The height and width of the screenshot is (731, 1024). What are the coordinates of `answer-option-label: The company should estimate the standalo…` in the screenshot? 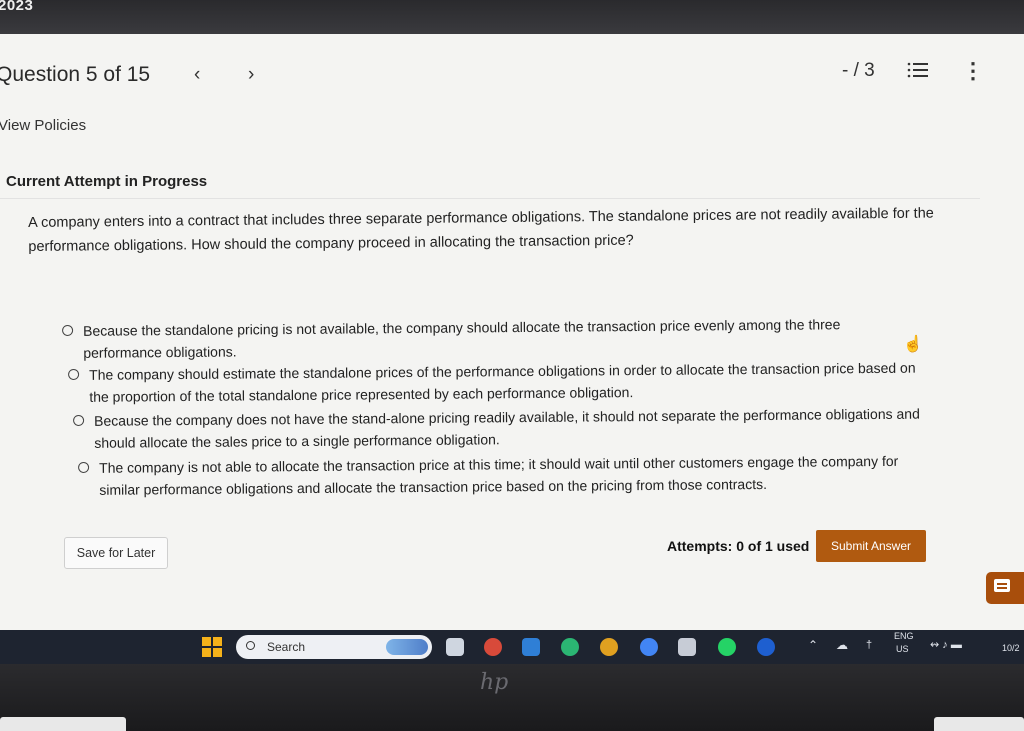 It's located at (502, 382).